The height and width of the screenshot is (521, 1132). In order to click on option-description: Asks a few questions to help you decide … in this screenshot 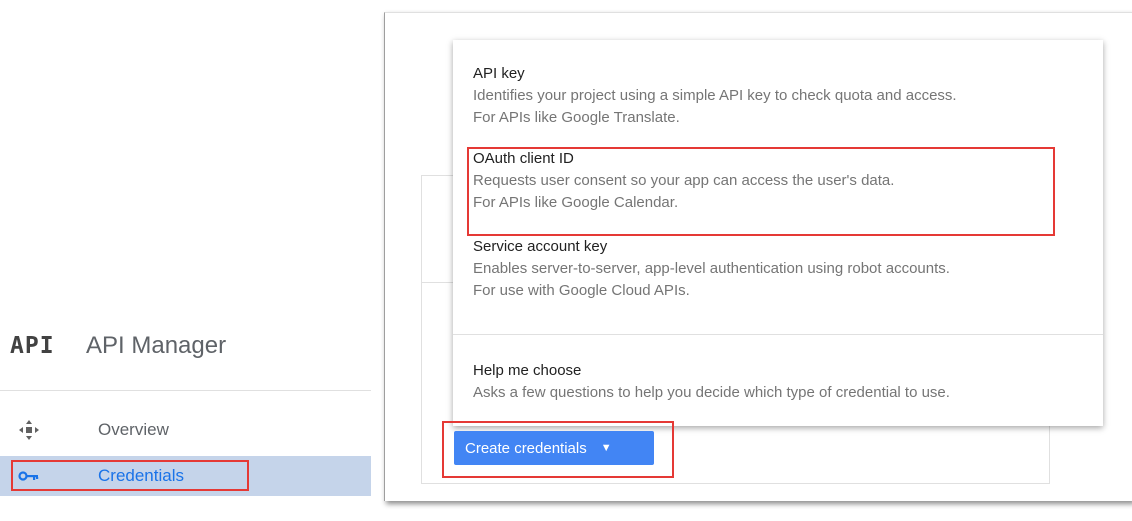, I will do `click(711, 392)`.